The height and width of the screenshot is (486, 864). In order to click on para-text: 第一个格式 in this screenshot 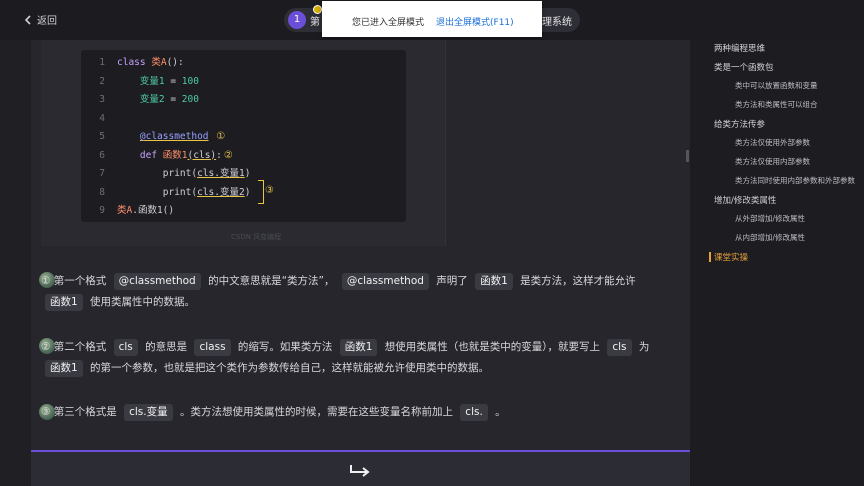, I will do `click(80, 281)`.